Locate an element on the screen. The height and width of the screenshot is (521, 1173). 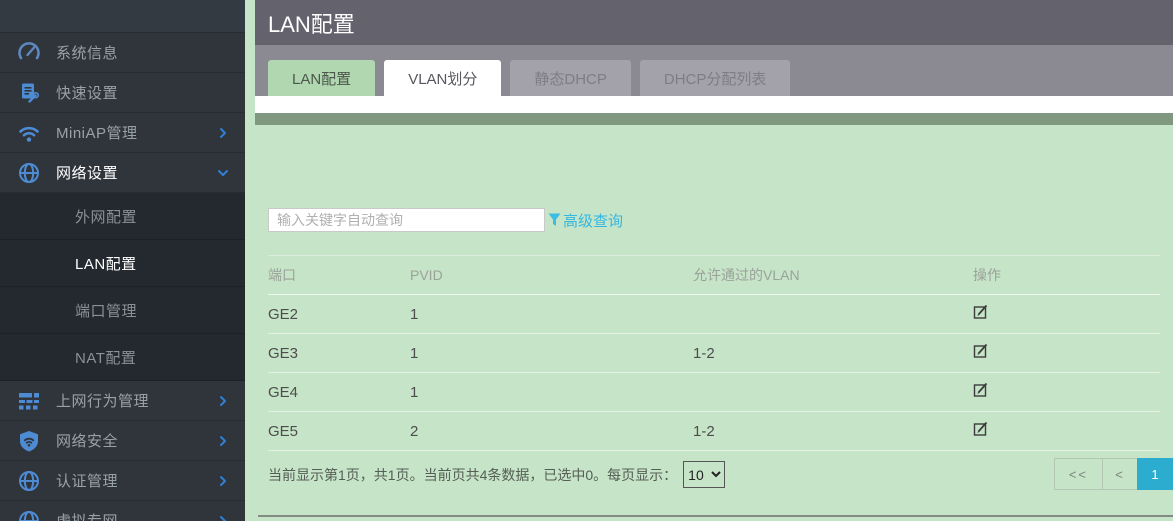
sidebar-subitem-nat-config: NAT配置 is located at coordinates (122, 357).